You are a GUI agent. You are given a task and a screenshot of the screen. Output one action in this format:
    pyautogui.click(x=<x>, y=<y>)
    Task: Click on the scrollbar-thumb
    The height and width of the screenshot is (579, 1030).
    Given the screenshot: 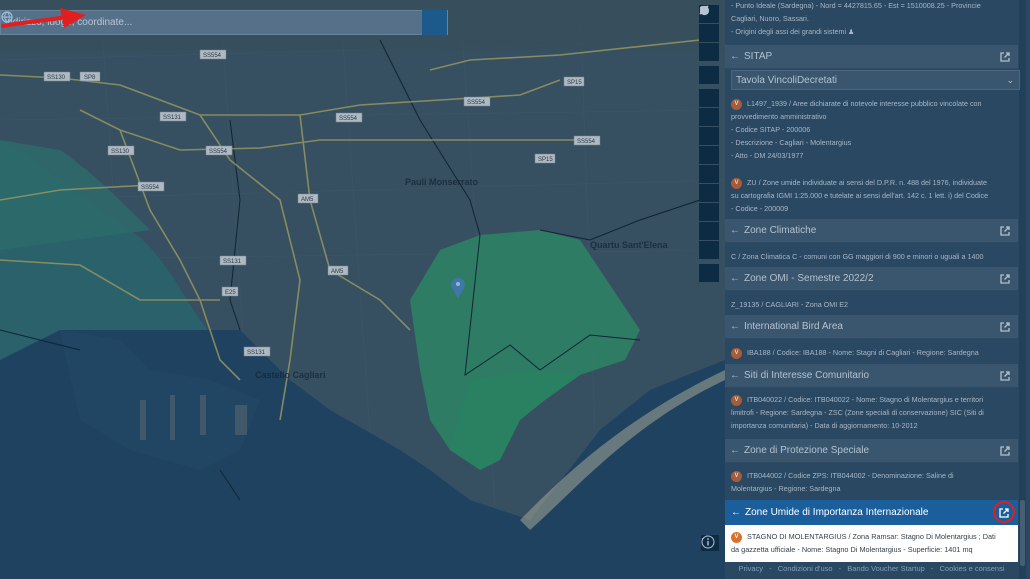 What is the action you would take?
    pyautogui.click(x=1022, y=533)
    